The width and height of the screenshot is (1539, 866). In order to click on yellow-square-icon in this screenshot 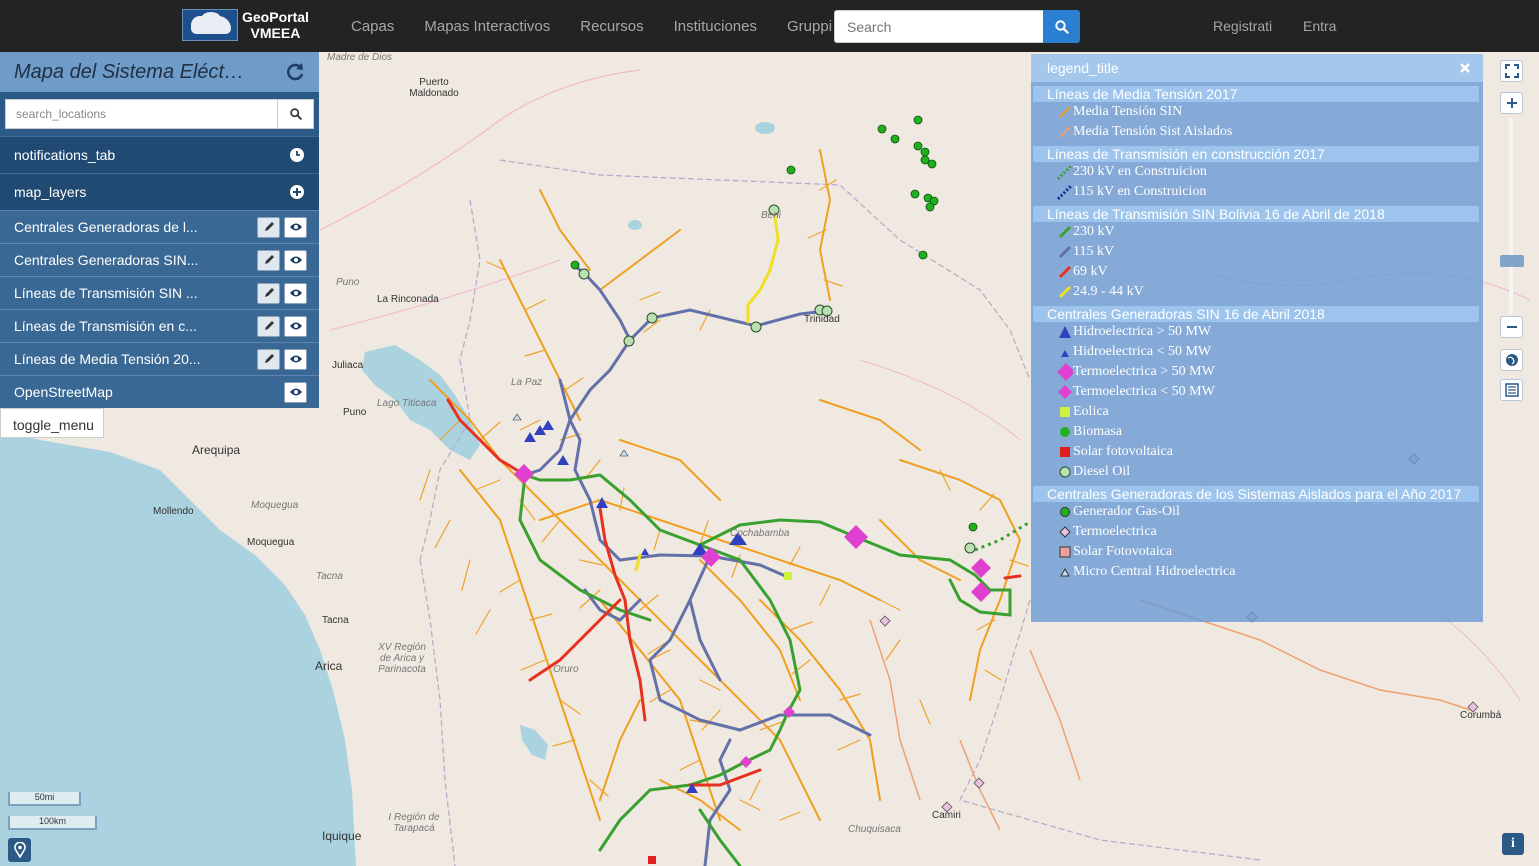, I will do `click(1065, 412)`.